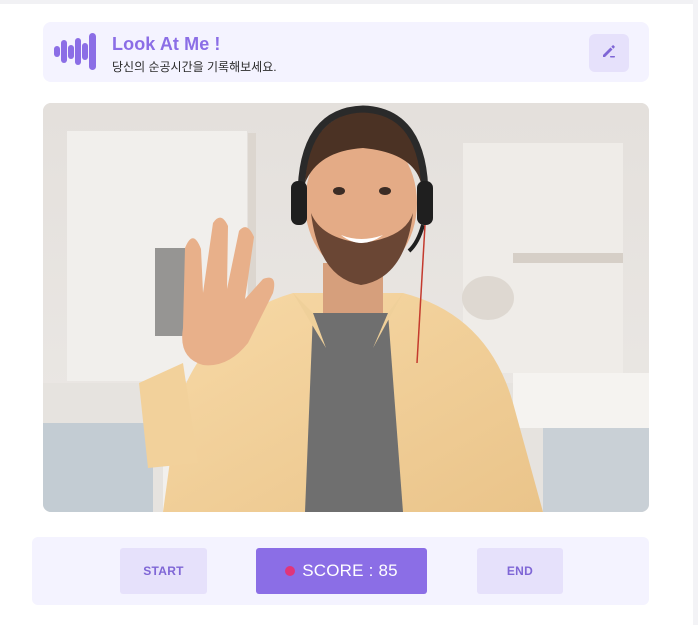 The image size is (698, 625). Describe the element at coordinates (695, 312) in the screenshot. I see `page-scrollbar-track` at that location.